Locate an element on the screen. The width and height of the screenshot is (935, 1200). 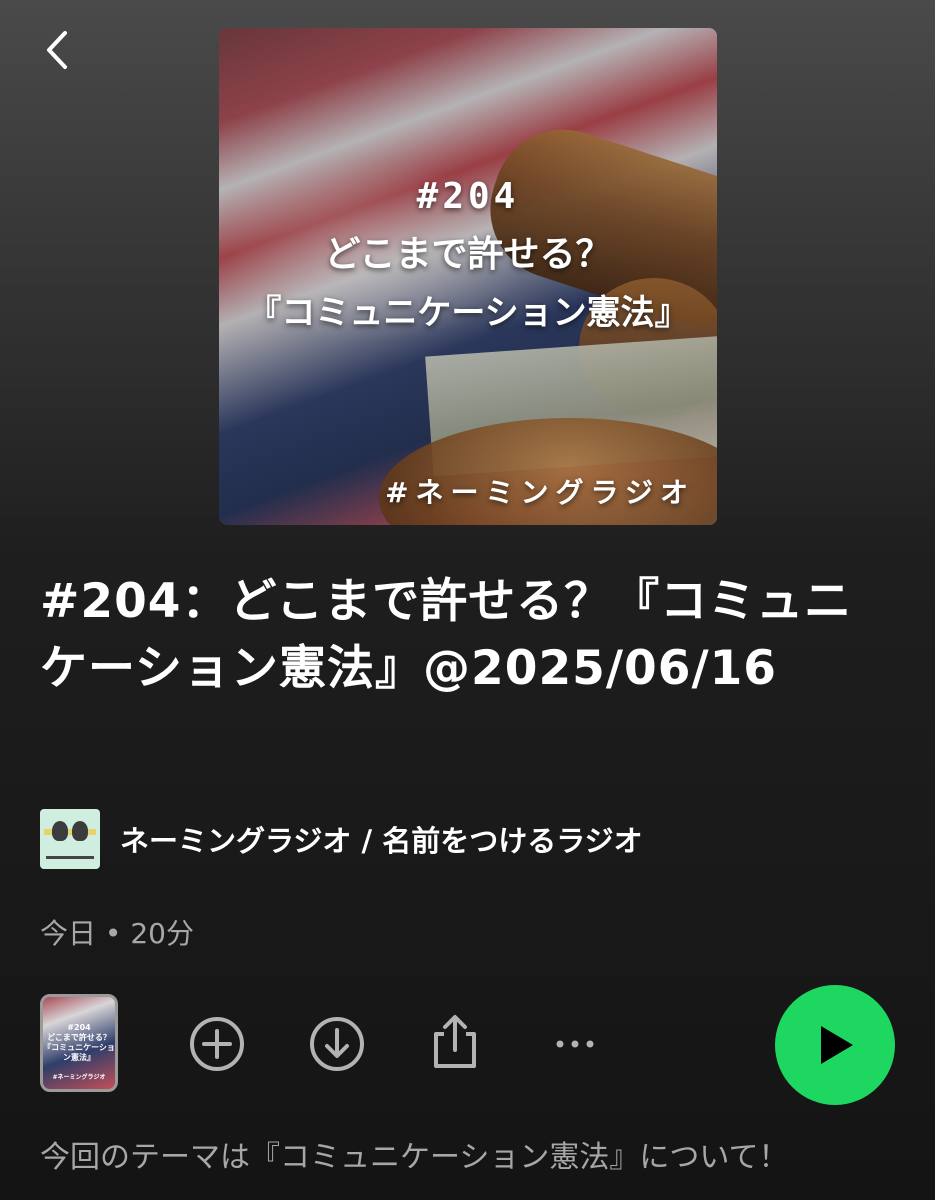
plus-circle-icon is located at coordinates (217, 1044).